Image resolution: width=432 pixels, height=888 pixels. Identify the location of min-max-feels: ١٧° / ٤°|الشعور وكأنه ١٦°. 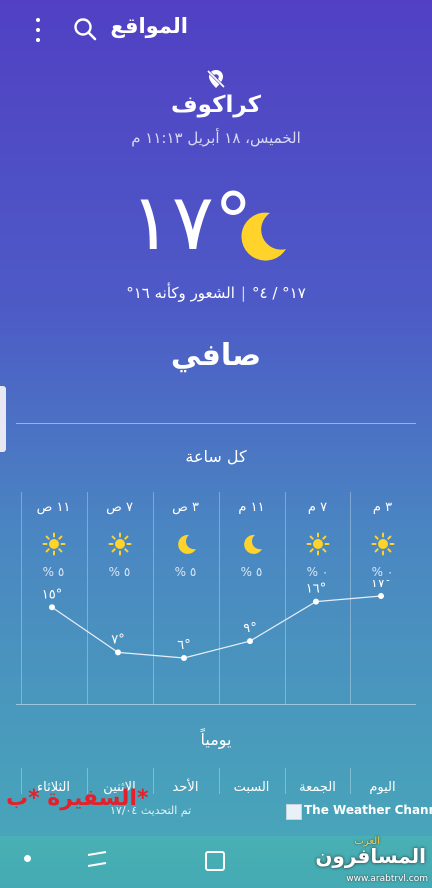
(216, 293).